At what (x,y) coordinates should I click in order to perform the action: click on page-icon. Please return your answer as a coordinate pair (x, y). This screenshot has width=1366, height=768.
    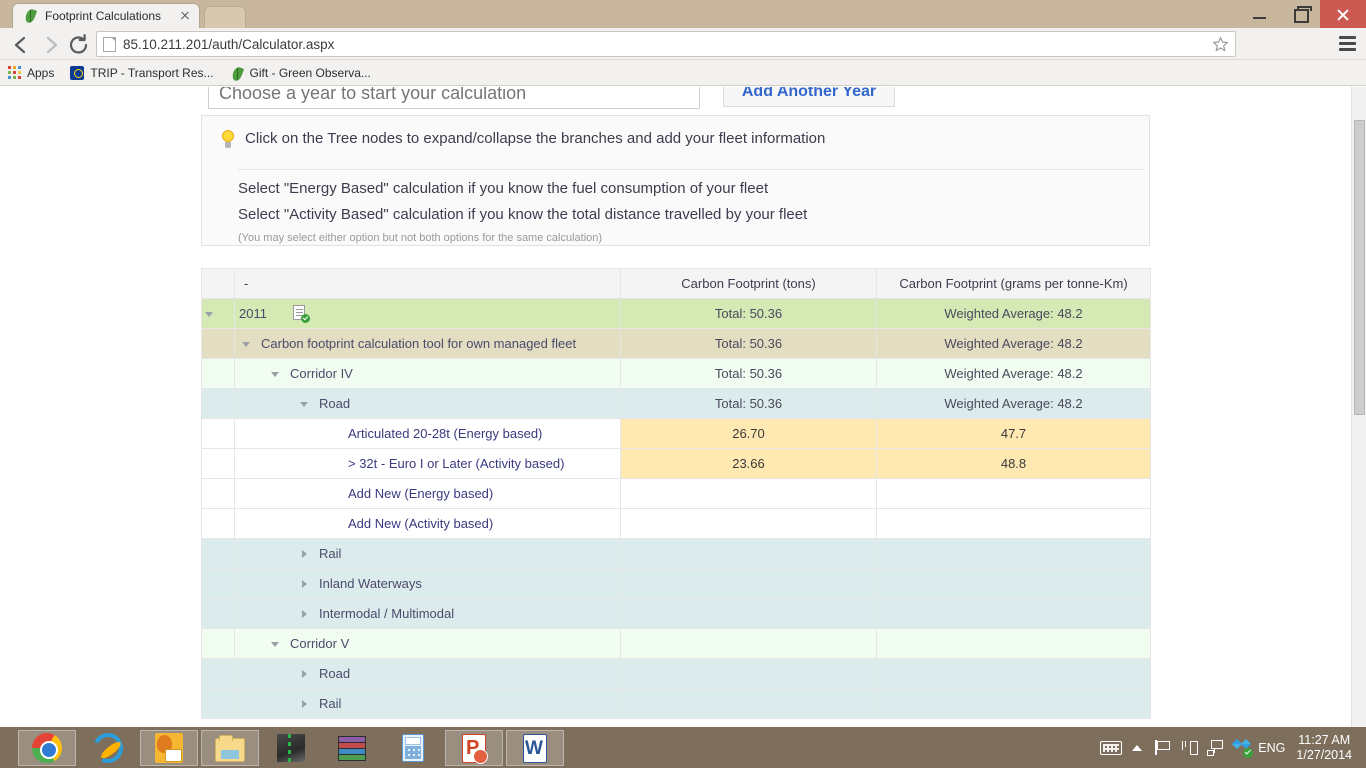
    Looking at the image, I should click on (109, 44).